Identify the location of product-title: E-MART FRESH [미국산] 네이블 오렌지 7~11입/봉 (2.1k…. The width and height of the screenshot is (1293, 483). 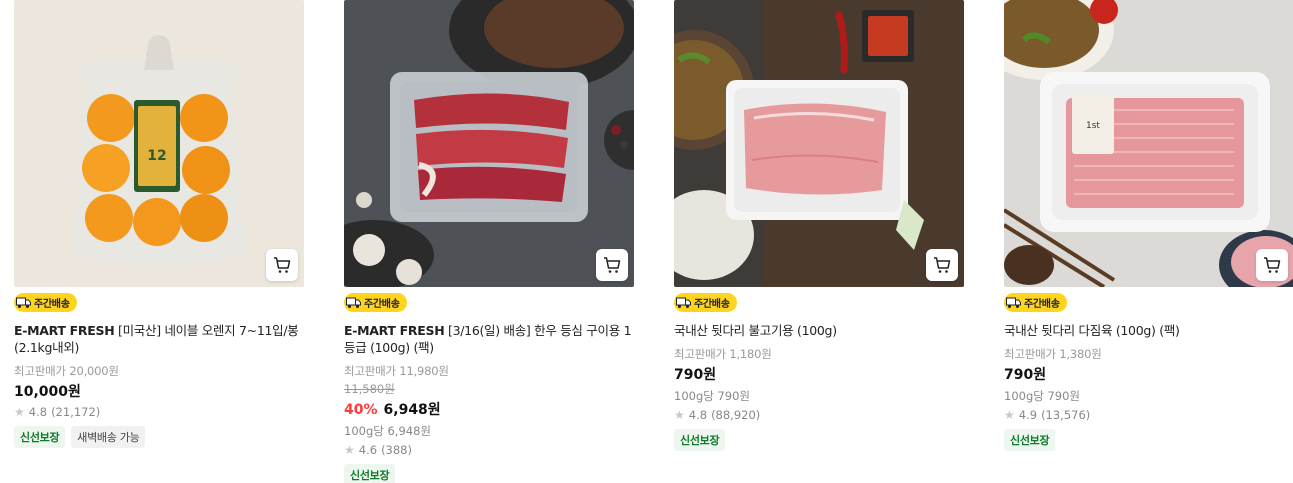
(159, 339).